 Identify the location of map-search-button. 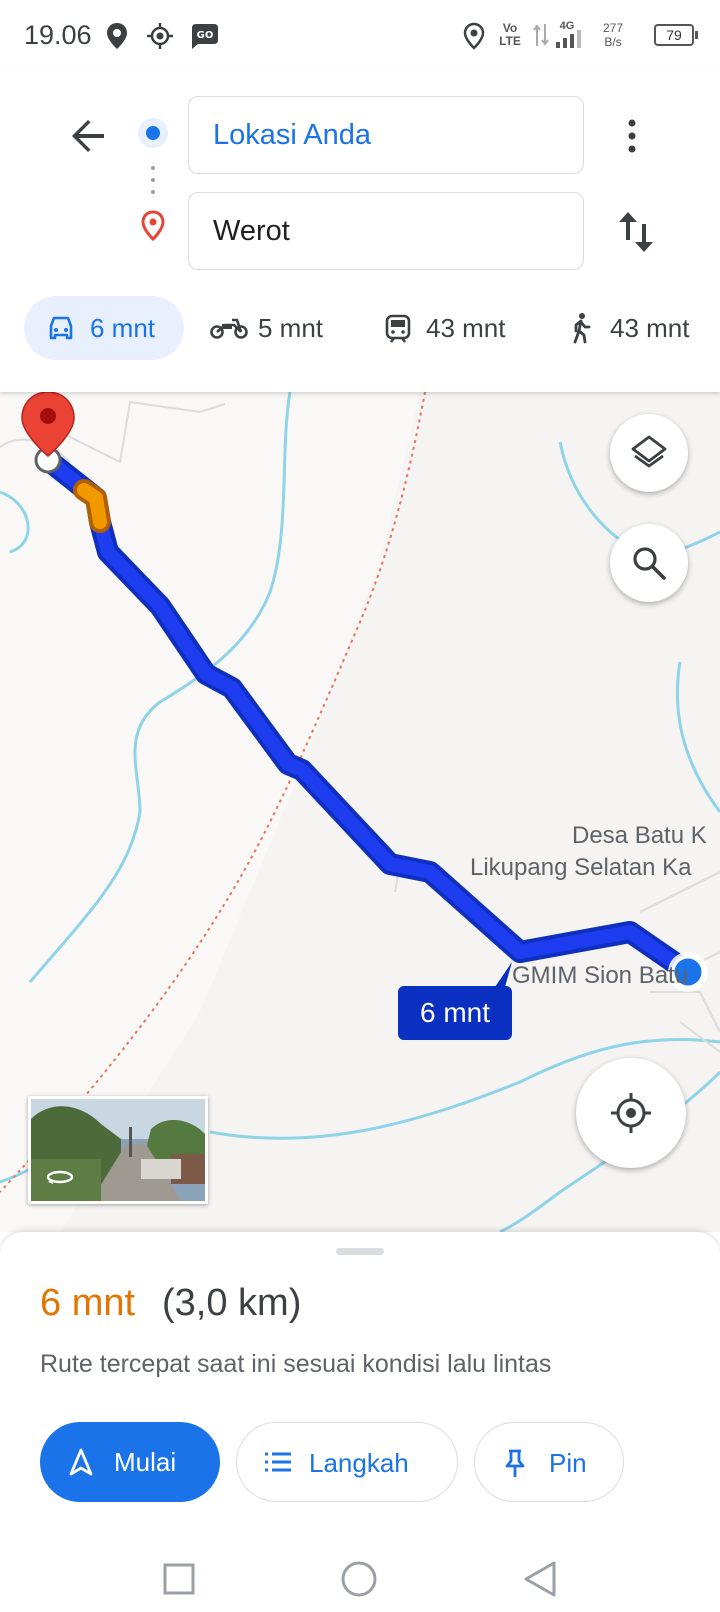
(649, 563).